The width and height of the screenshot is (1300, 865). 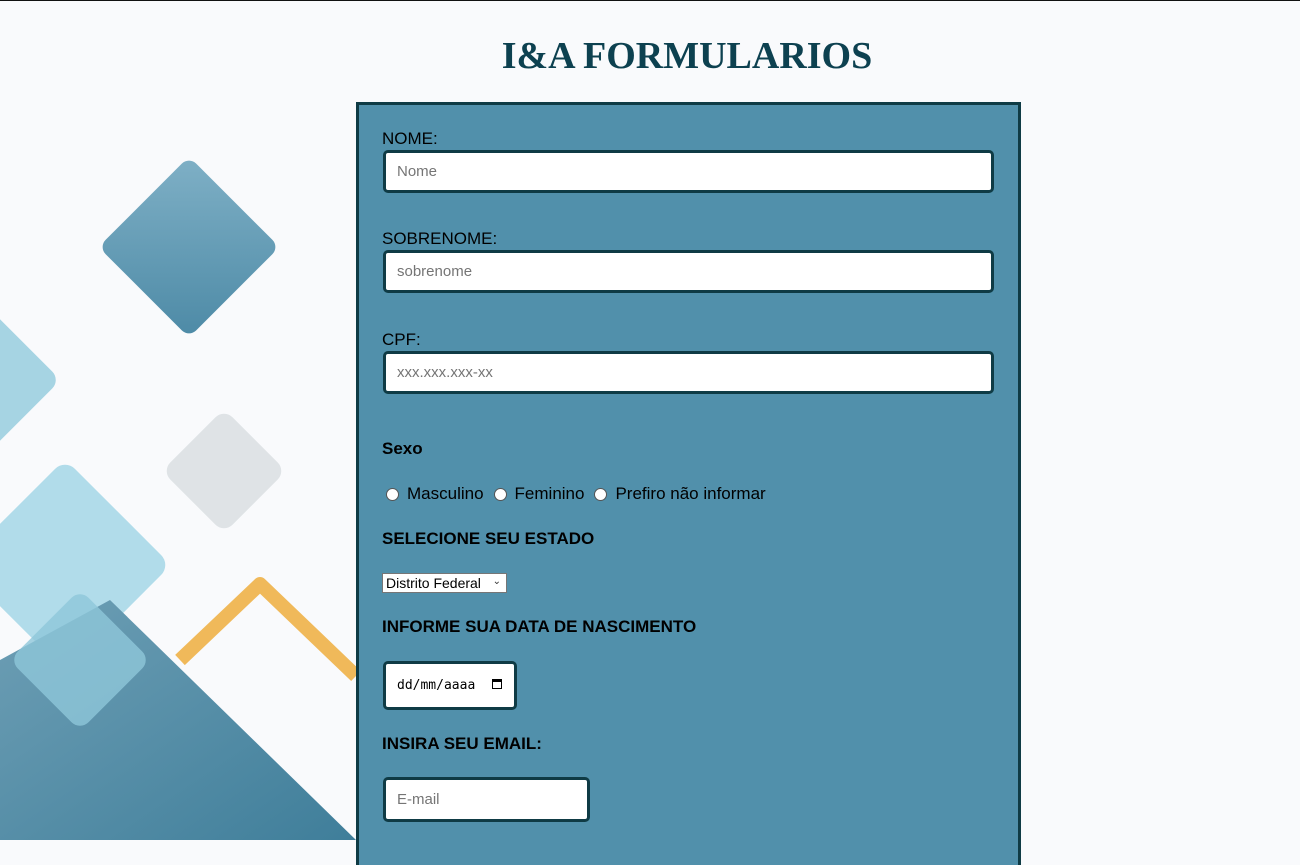 I want to click on nome-label: NOME:, so click(x=410, y=138).